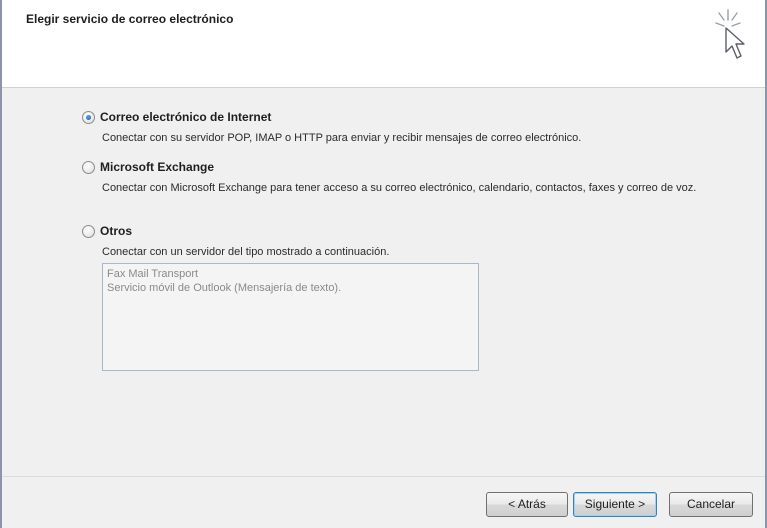 This screenshot has width=767, height=528. Describe the element at coordinates (185, 117) in the screenshot. I see `option-internet-email-label: Correo electrónico de Internet` at that location.